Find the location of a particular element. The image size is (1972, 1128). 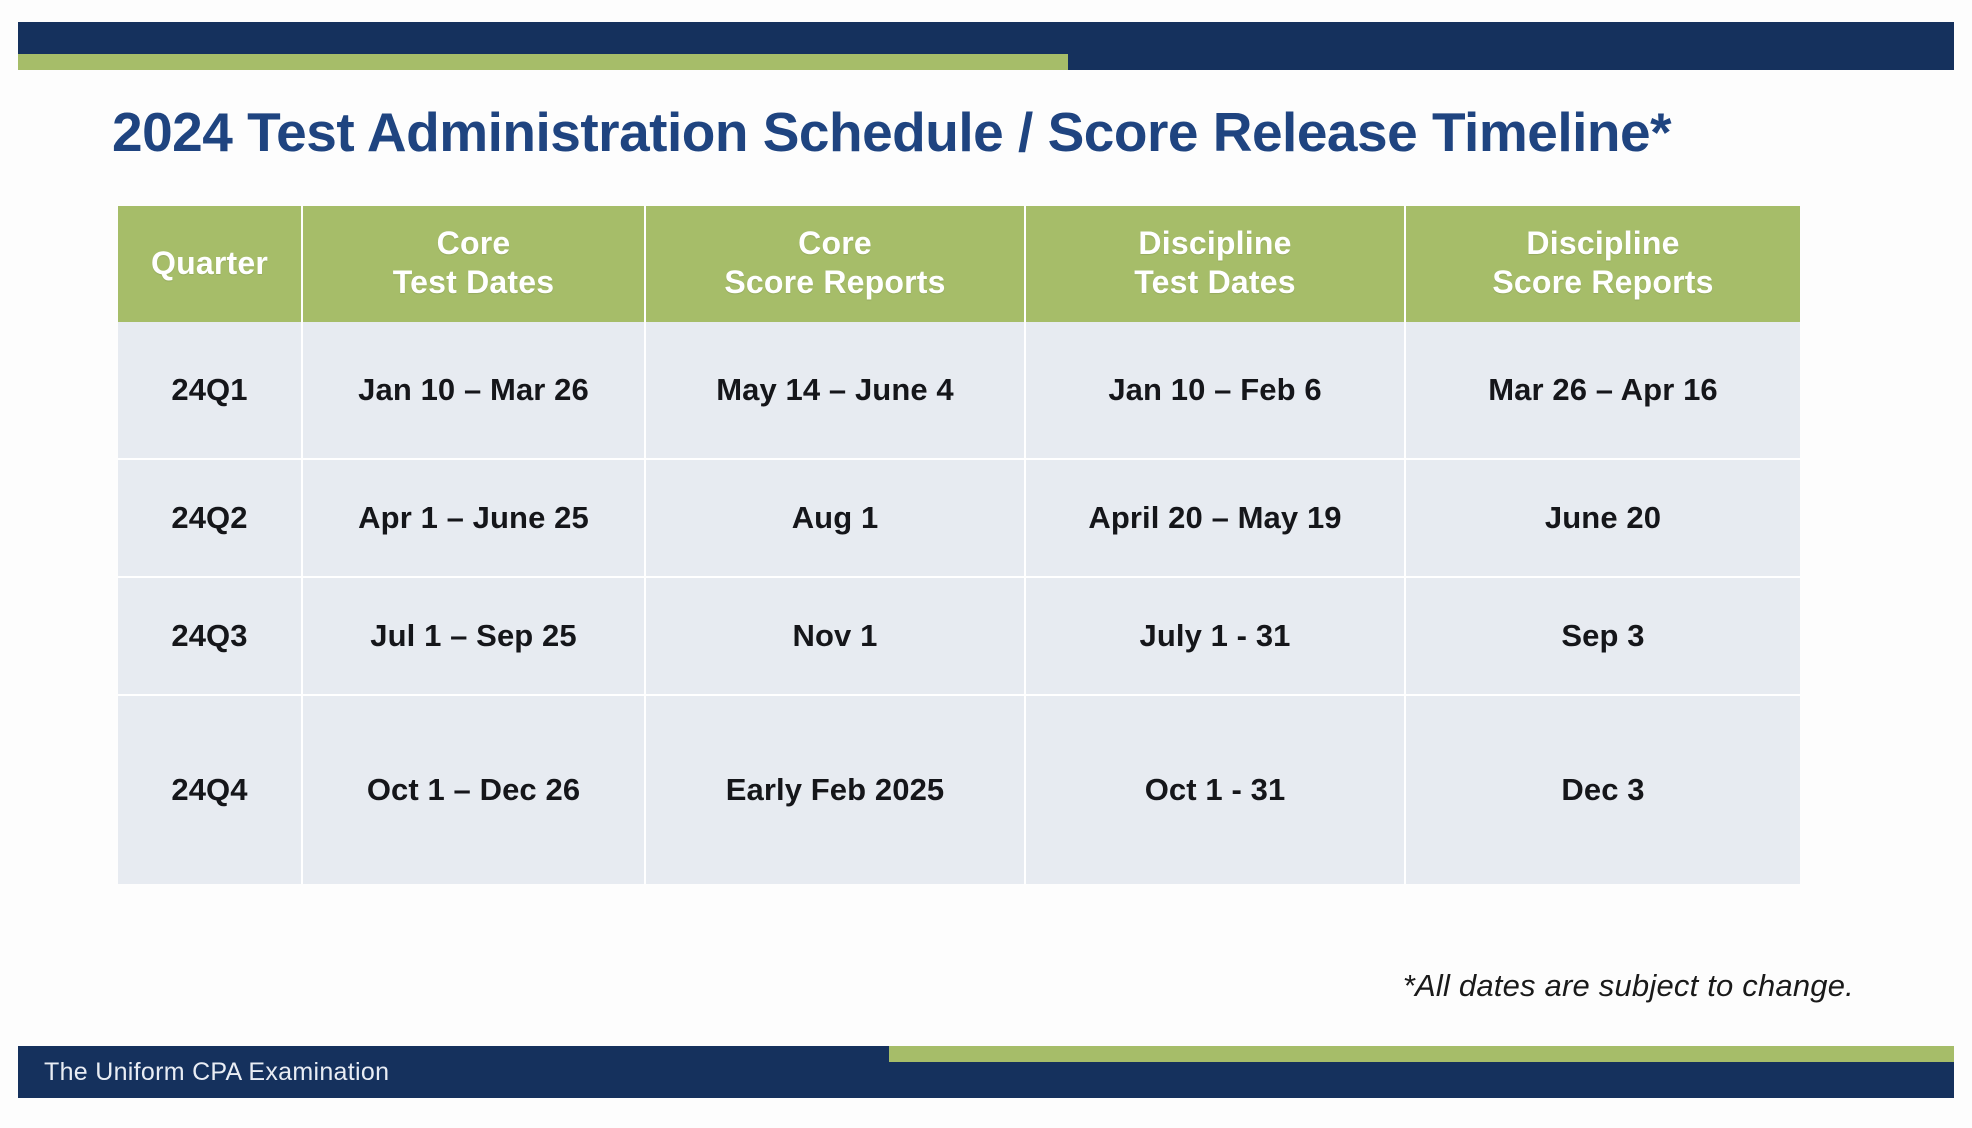

cell-discipline-test-dates: Jan 10 – Feb 6 is located at coordinates (1215, 391).